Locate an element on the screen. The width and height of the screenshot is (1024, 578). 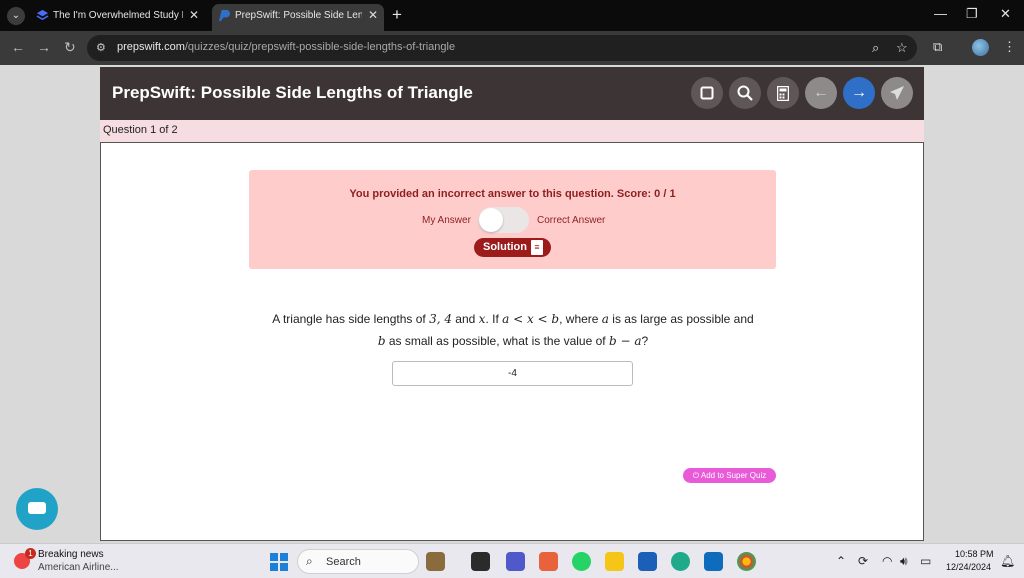
solution-button: Solution ≡ is located at coordinates (512, 247).